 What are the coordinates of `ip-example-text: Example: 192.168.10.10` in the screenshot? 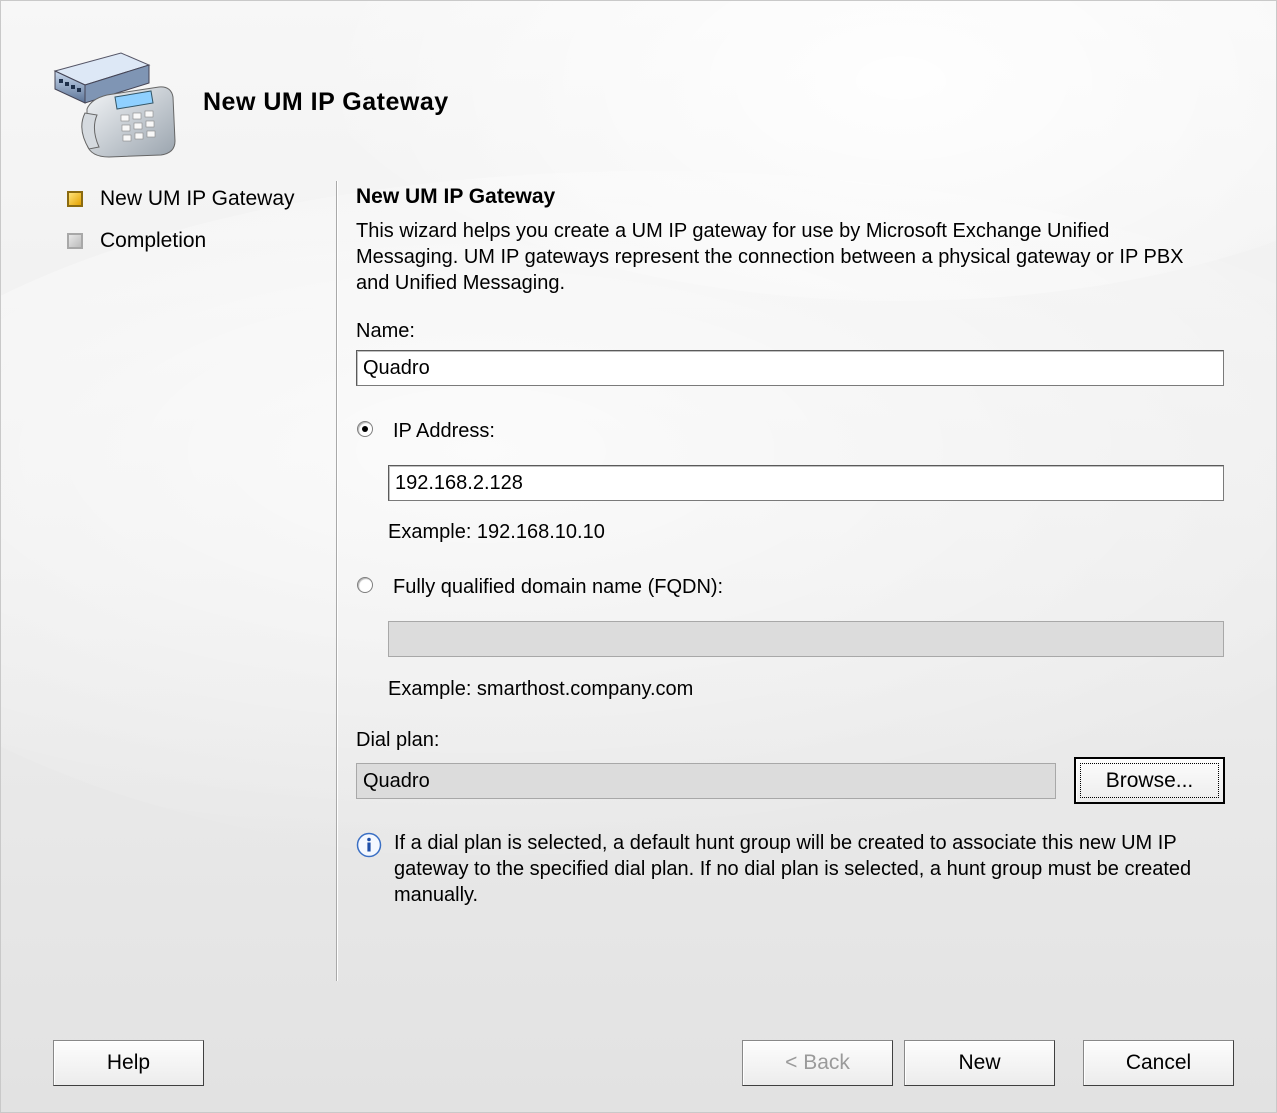 It's located at (496, 532).